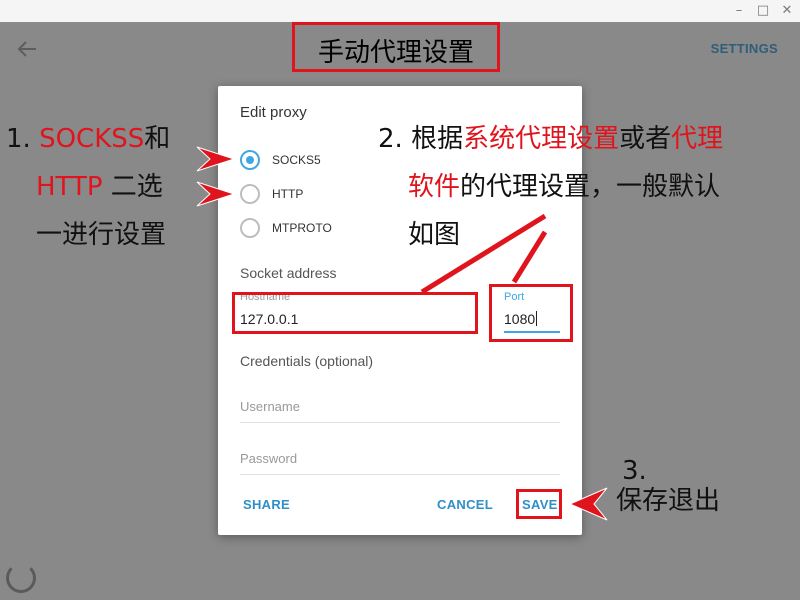 The width and height of the screenshot is (800, 600). What do you see at coordinates (302, 228) in the screenshot?
I see `radio-label: MTPROTO` at bounding box center [302, 228].